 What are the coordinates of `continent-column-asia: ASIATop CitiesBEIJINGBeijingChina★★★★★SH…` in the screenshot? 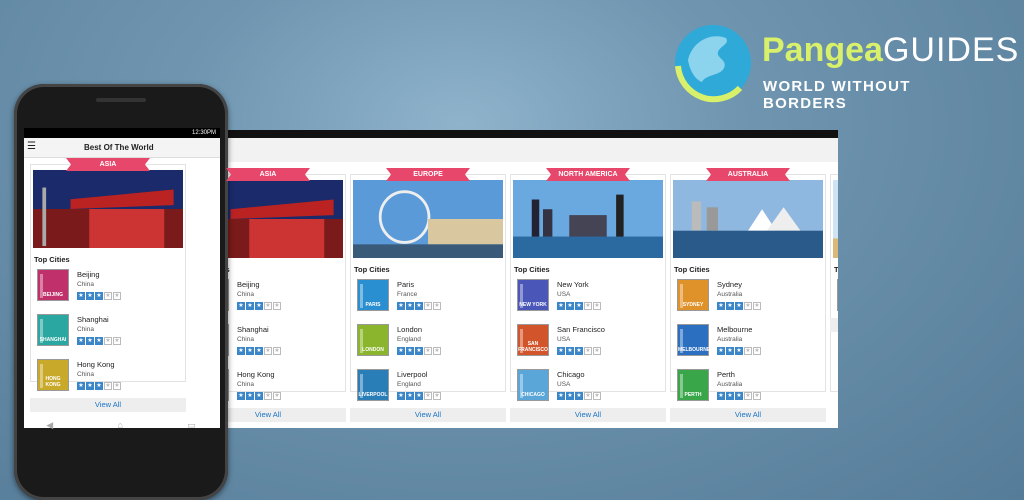 It's located at (108, 292).